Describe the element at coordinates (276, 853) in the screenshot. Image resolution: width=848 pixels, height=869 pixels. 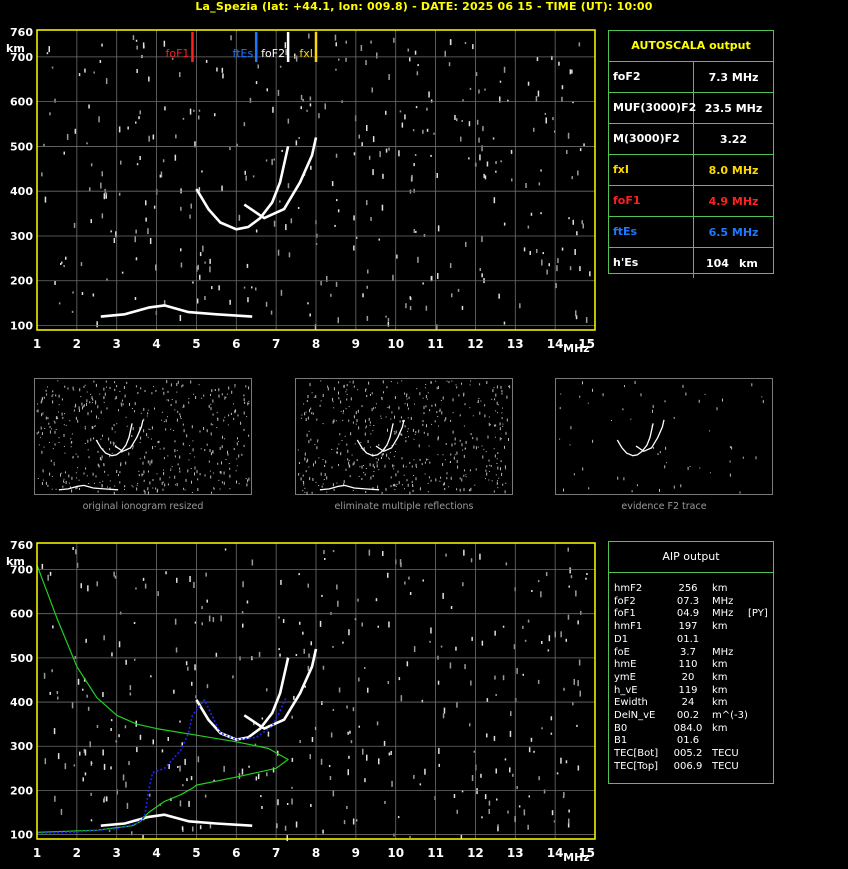
I see `x-tick-label: 7` at that location.